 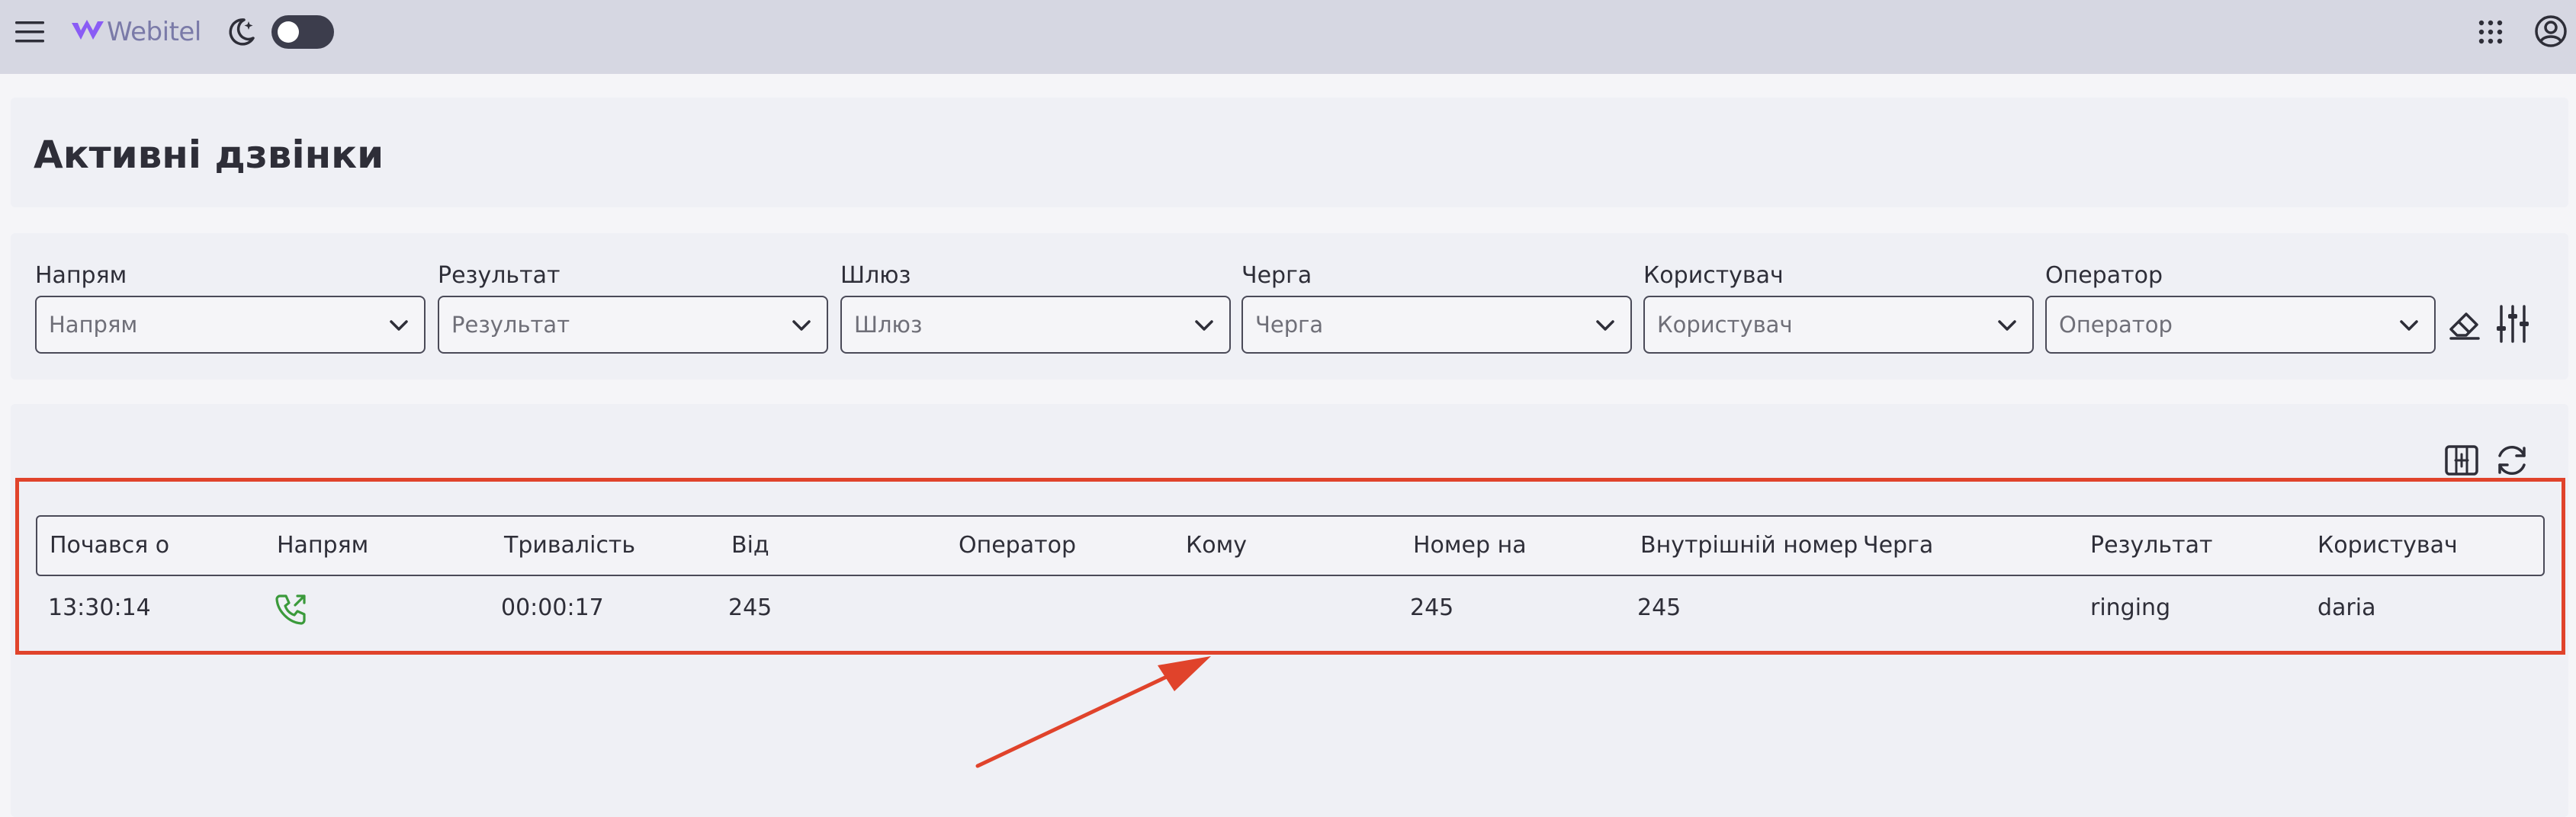 I want to click on direction-select: Напрям, so click(x=230, y=325).